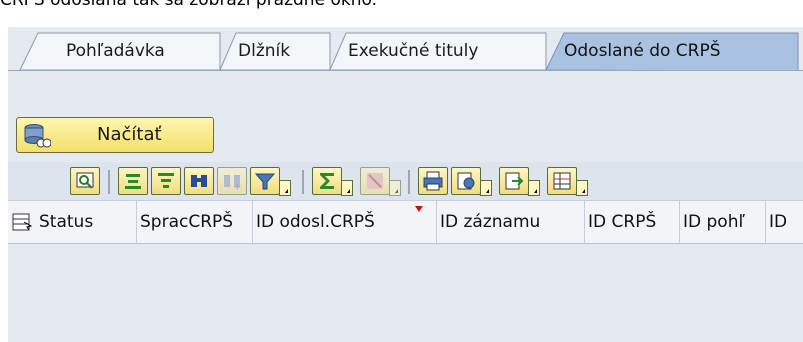  I want to click on tab-exekucne-tituly: Exekučné tituly, so click(432, 51).